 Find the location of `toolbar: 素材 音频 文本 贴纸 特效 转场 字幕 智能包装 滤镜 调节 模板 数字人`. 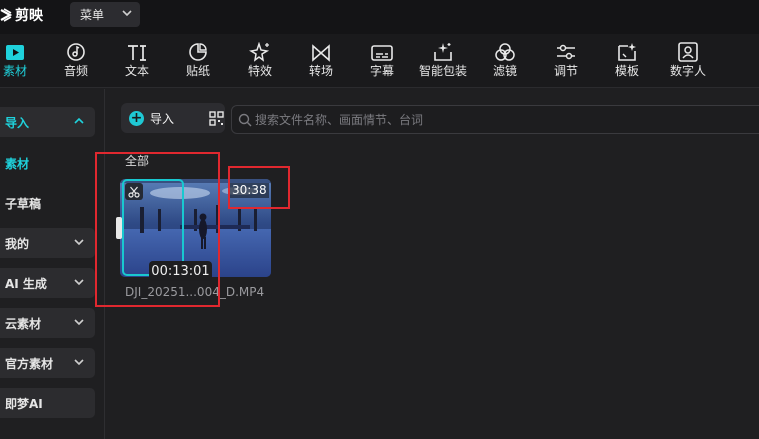

toolbar: 素材 音频 文本 贴纸 特效 转场 字幕 智能包装 滤镜 调节 模板 数字人 is located at coordinates (379, 61).